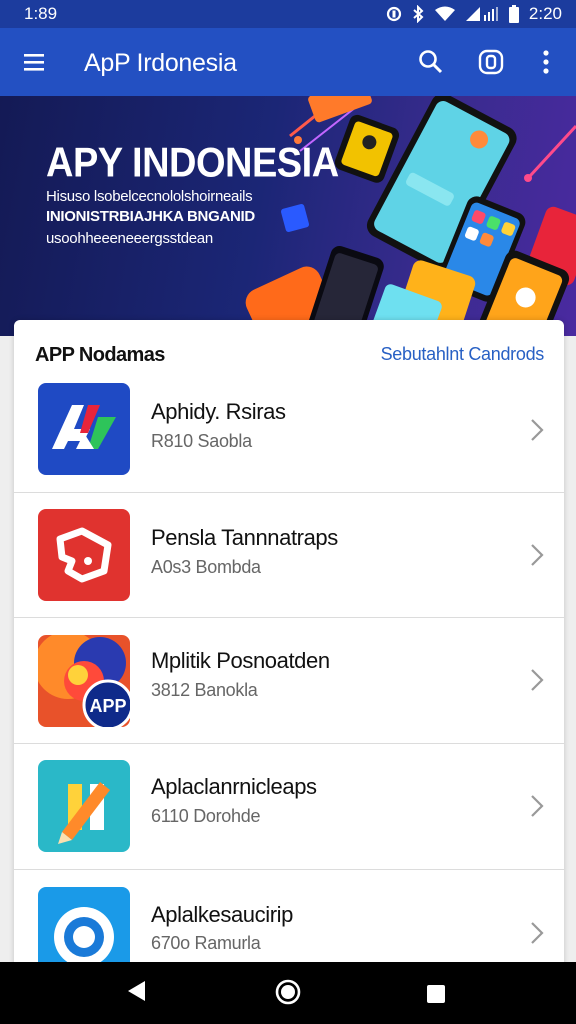 This screenshot has height=1024, width=576. Describe the element at coordinates (444, 13) in the screenshot. I see `wifi-icon` at that location.